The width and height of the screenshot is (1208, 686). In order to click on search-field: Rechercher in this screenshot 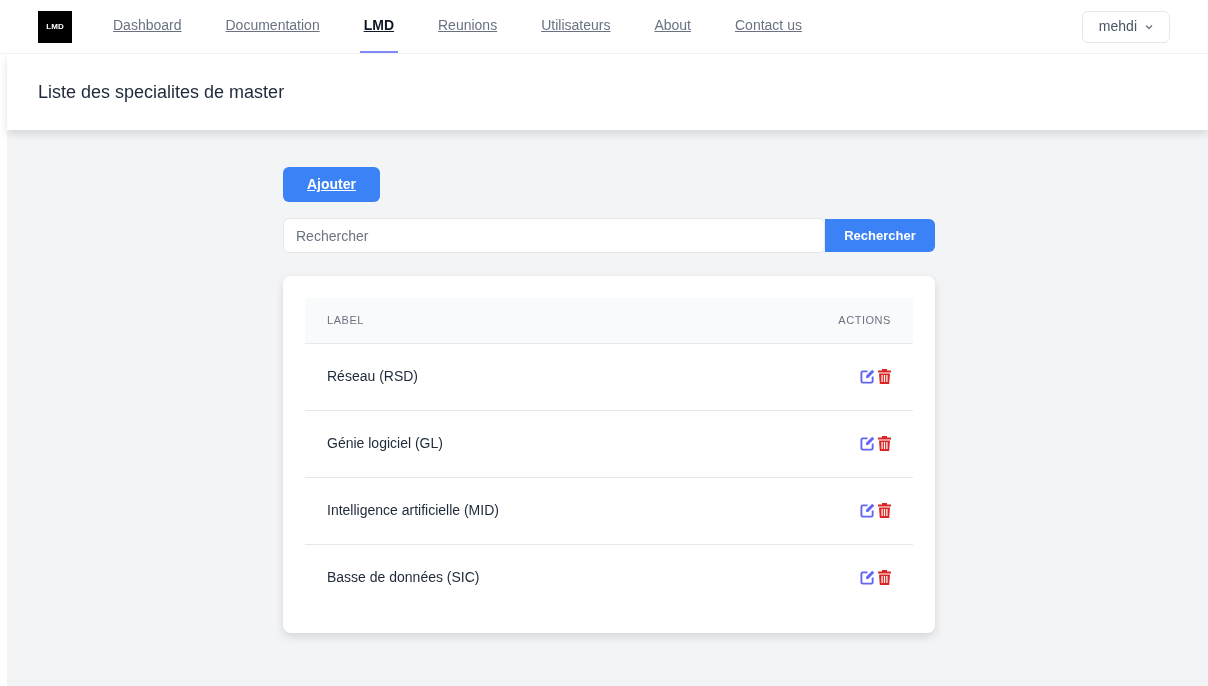, I will do `click(554, 235)`.